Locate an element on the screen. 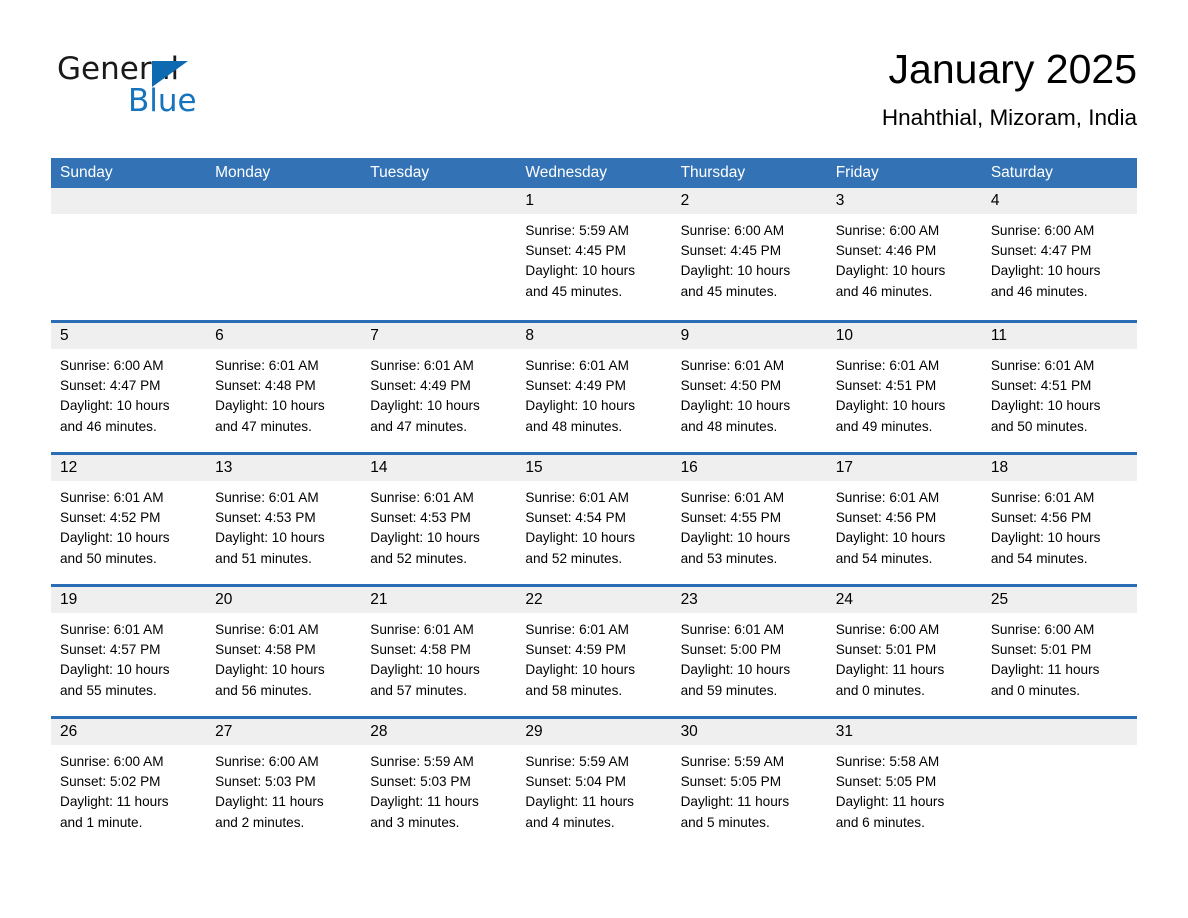 The height and width of the screenshot is (918, 1188). daylight-text-line2: and 0 minutes. is located at coordinates (1035, 690).